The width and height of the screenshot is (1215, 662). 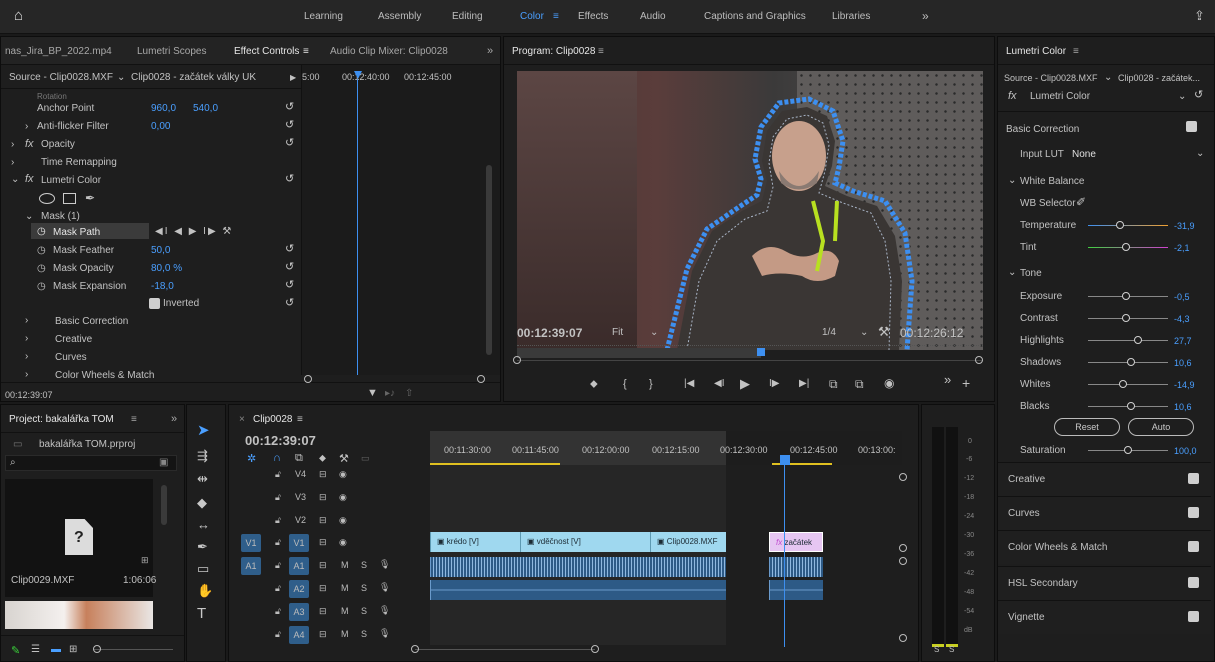 What do you see at coordinates (299, 458) in the screenshot?
I see `linked-selection-icon: ⧉` at bounding box center [299, 458].